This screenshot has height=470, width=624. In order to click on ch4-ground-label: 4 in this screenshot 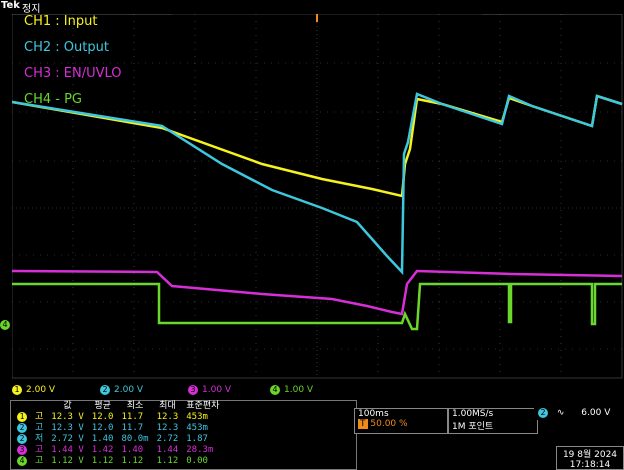, I will do `click(5, 325)`.